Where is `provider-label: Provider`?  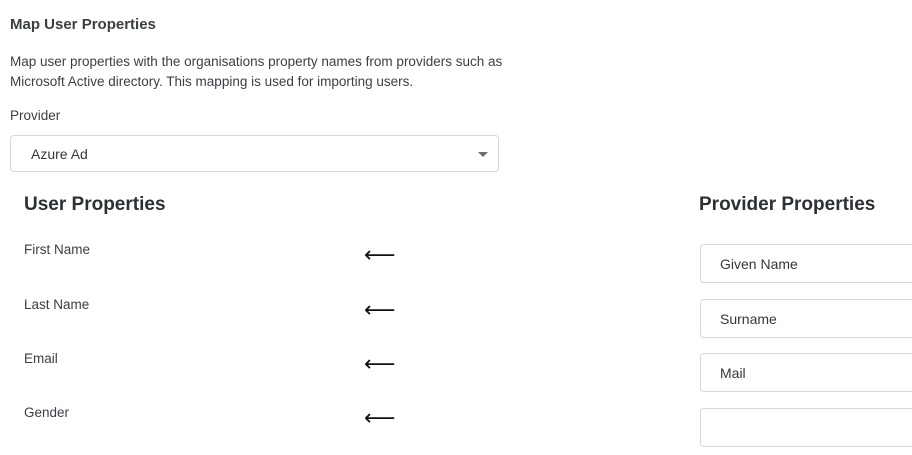
provider-label: Provider is located at coordinates (35, 115).